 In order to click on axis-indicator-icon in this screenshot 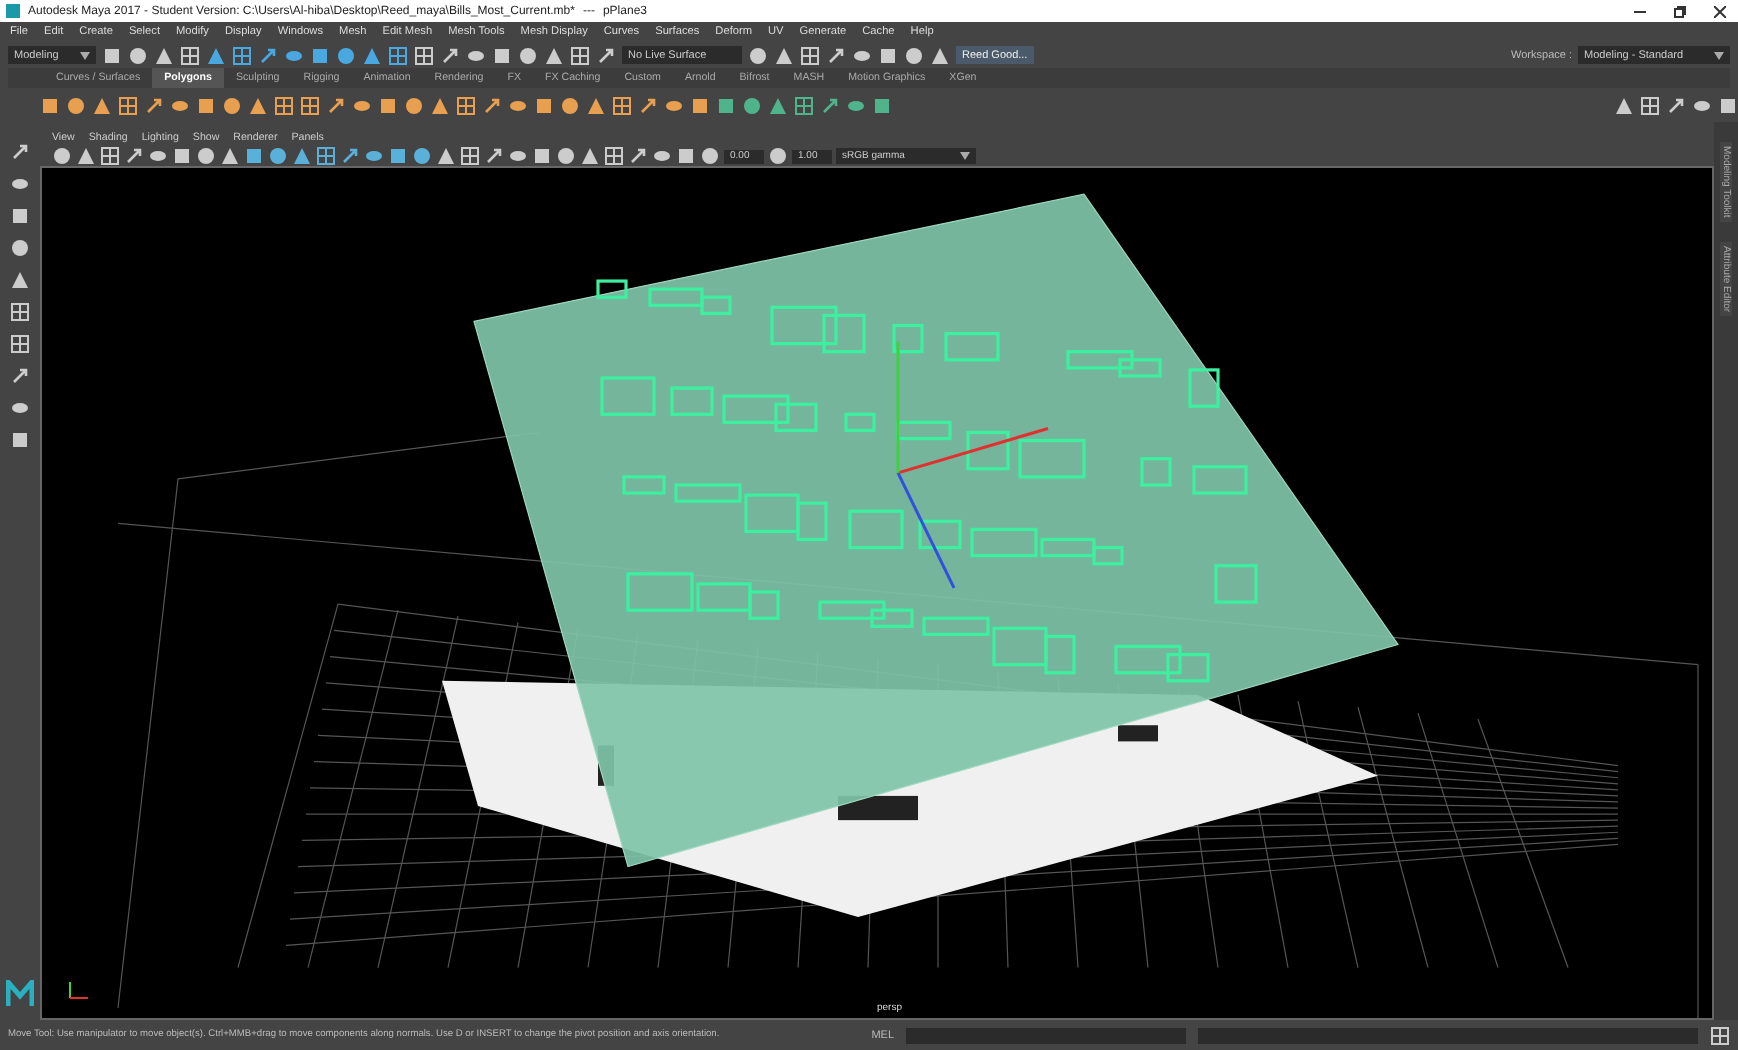, I will do `click(78, 990)`.